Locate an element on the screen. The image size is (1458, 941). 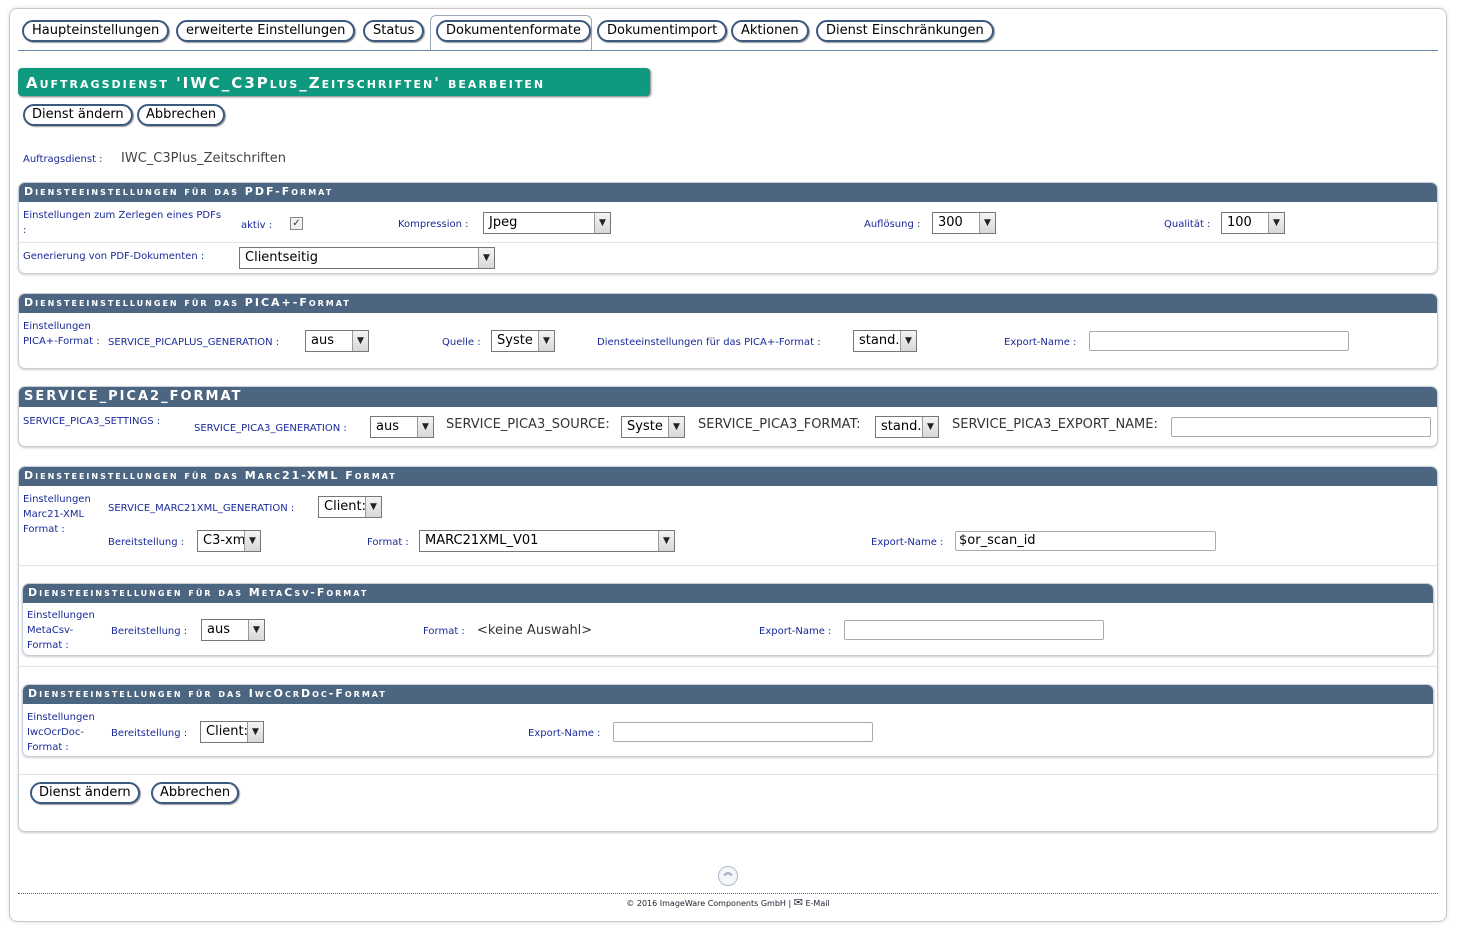
pica-plus-generation-label: SERVICE_PICAPLUS_GENERATION : is located at coordinates (194, 342).